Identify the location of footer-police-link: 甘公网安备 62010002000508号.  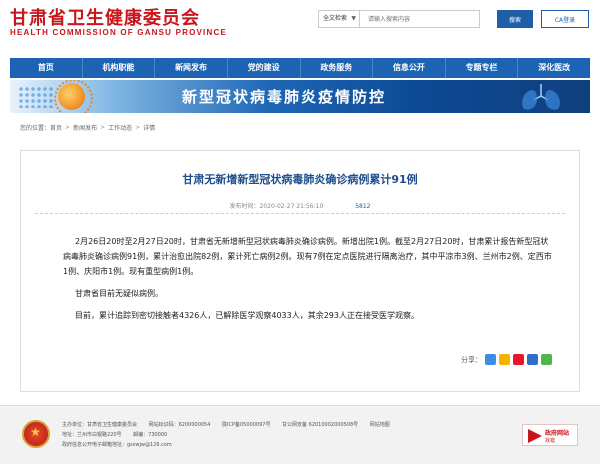
(320, 425).